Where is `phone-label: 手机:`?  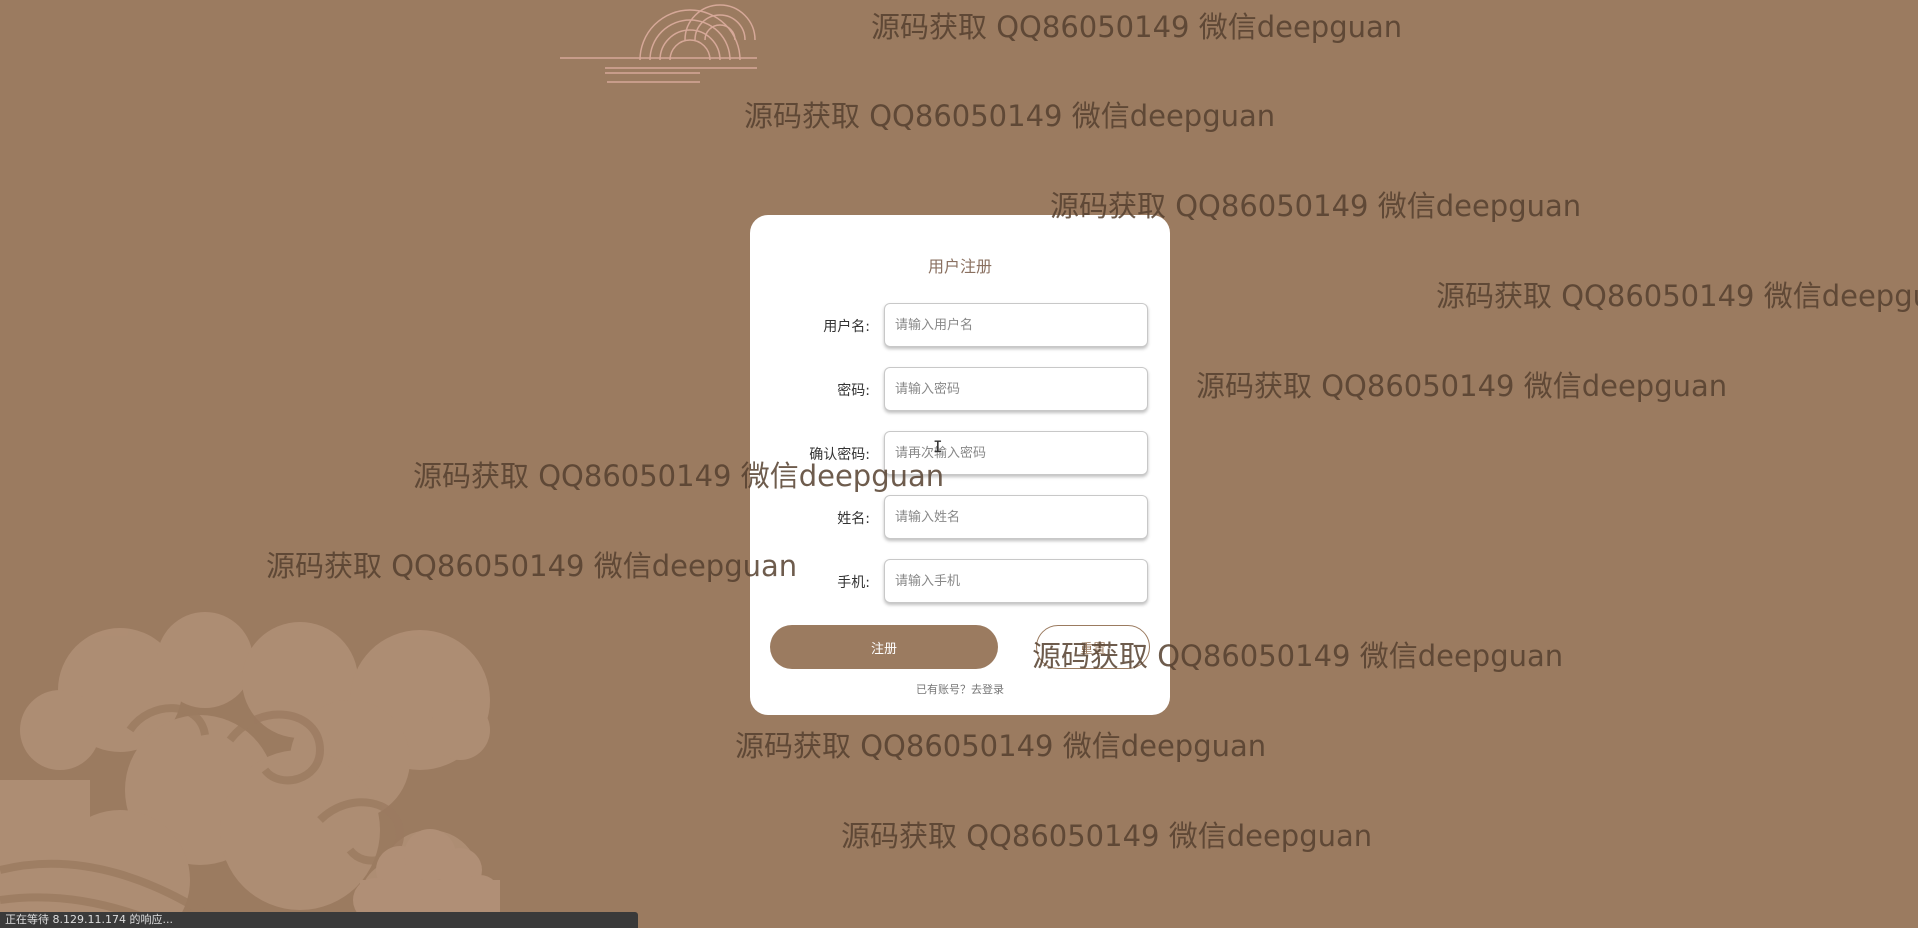
phone-label: 手机: is located at coordinates (853, 583).